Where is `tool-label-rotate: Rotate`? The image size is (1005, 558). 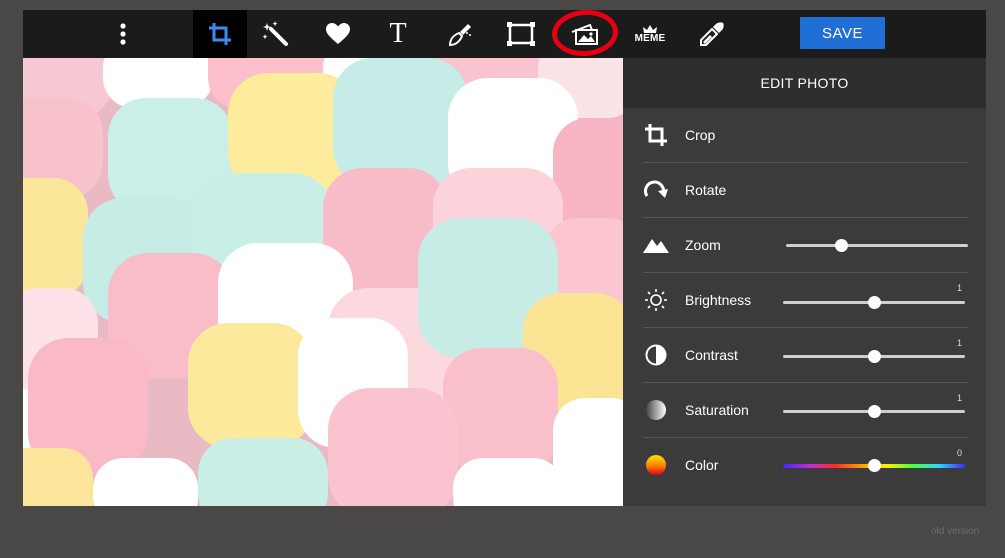
tool-label-rotate: Rotate is located at coordinates (706, 190).